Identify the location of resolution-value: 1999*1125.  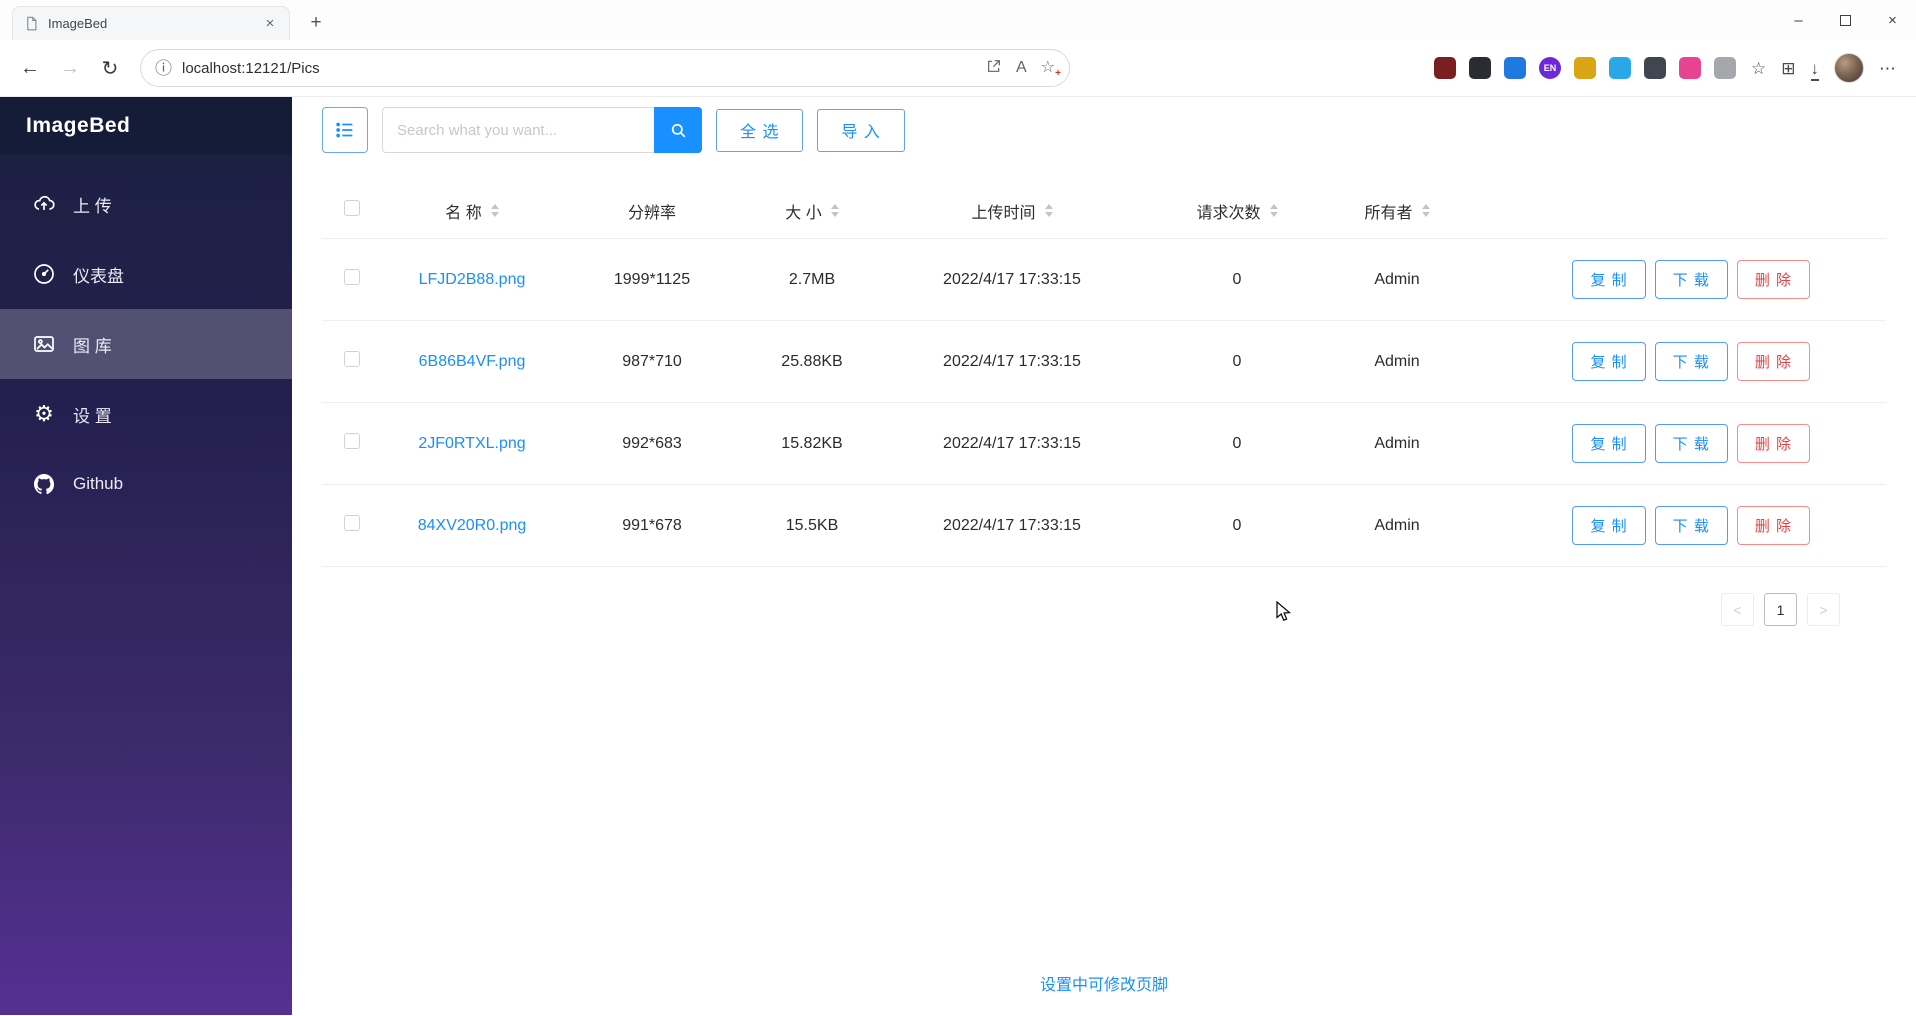
(652, 279).